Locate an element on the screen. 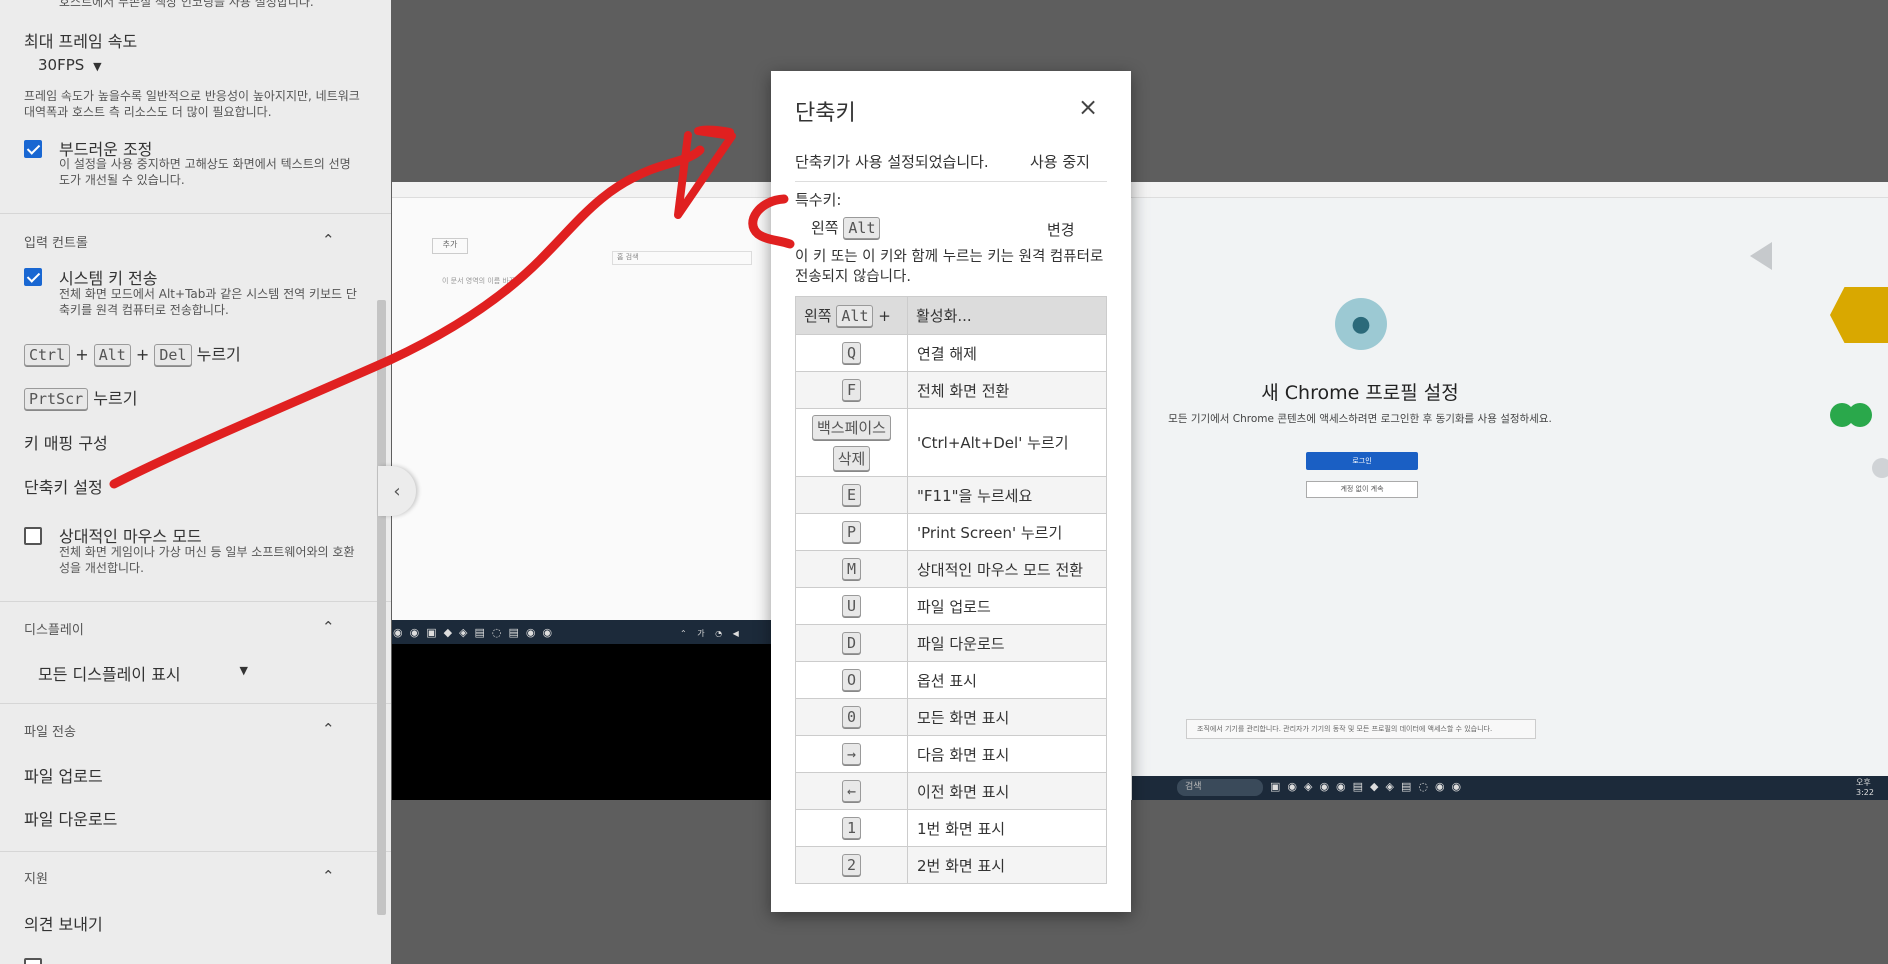 The image size is (1888, 964). max-fps-title: 최대 프레임 속도 is located at coordinates (81, 41).